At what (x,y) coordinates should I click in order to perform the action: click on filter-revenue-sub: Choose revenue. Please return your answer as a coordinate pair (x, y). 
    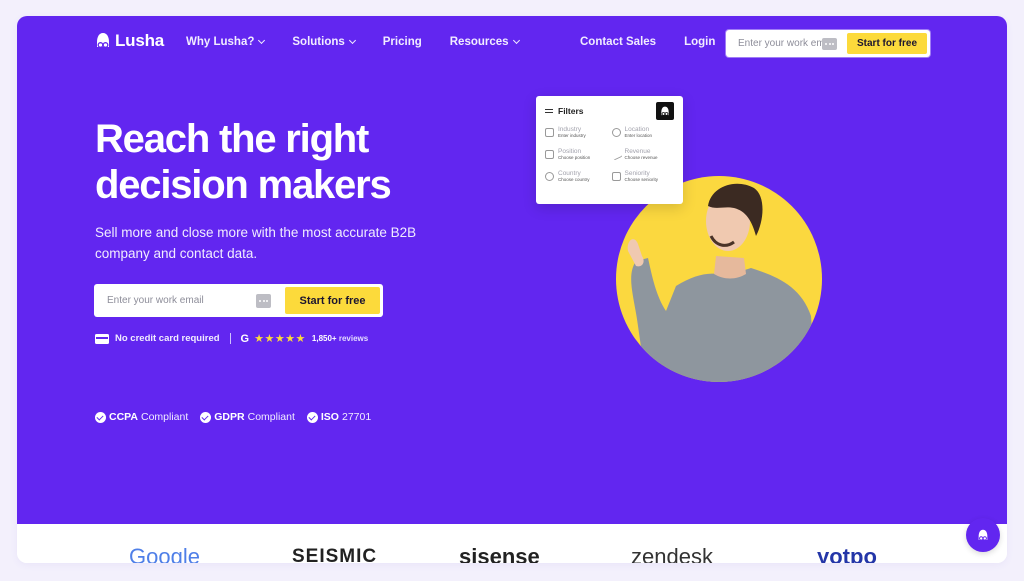
    Looking at the image, I should click on (641, 157).